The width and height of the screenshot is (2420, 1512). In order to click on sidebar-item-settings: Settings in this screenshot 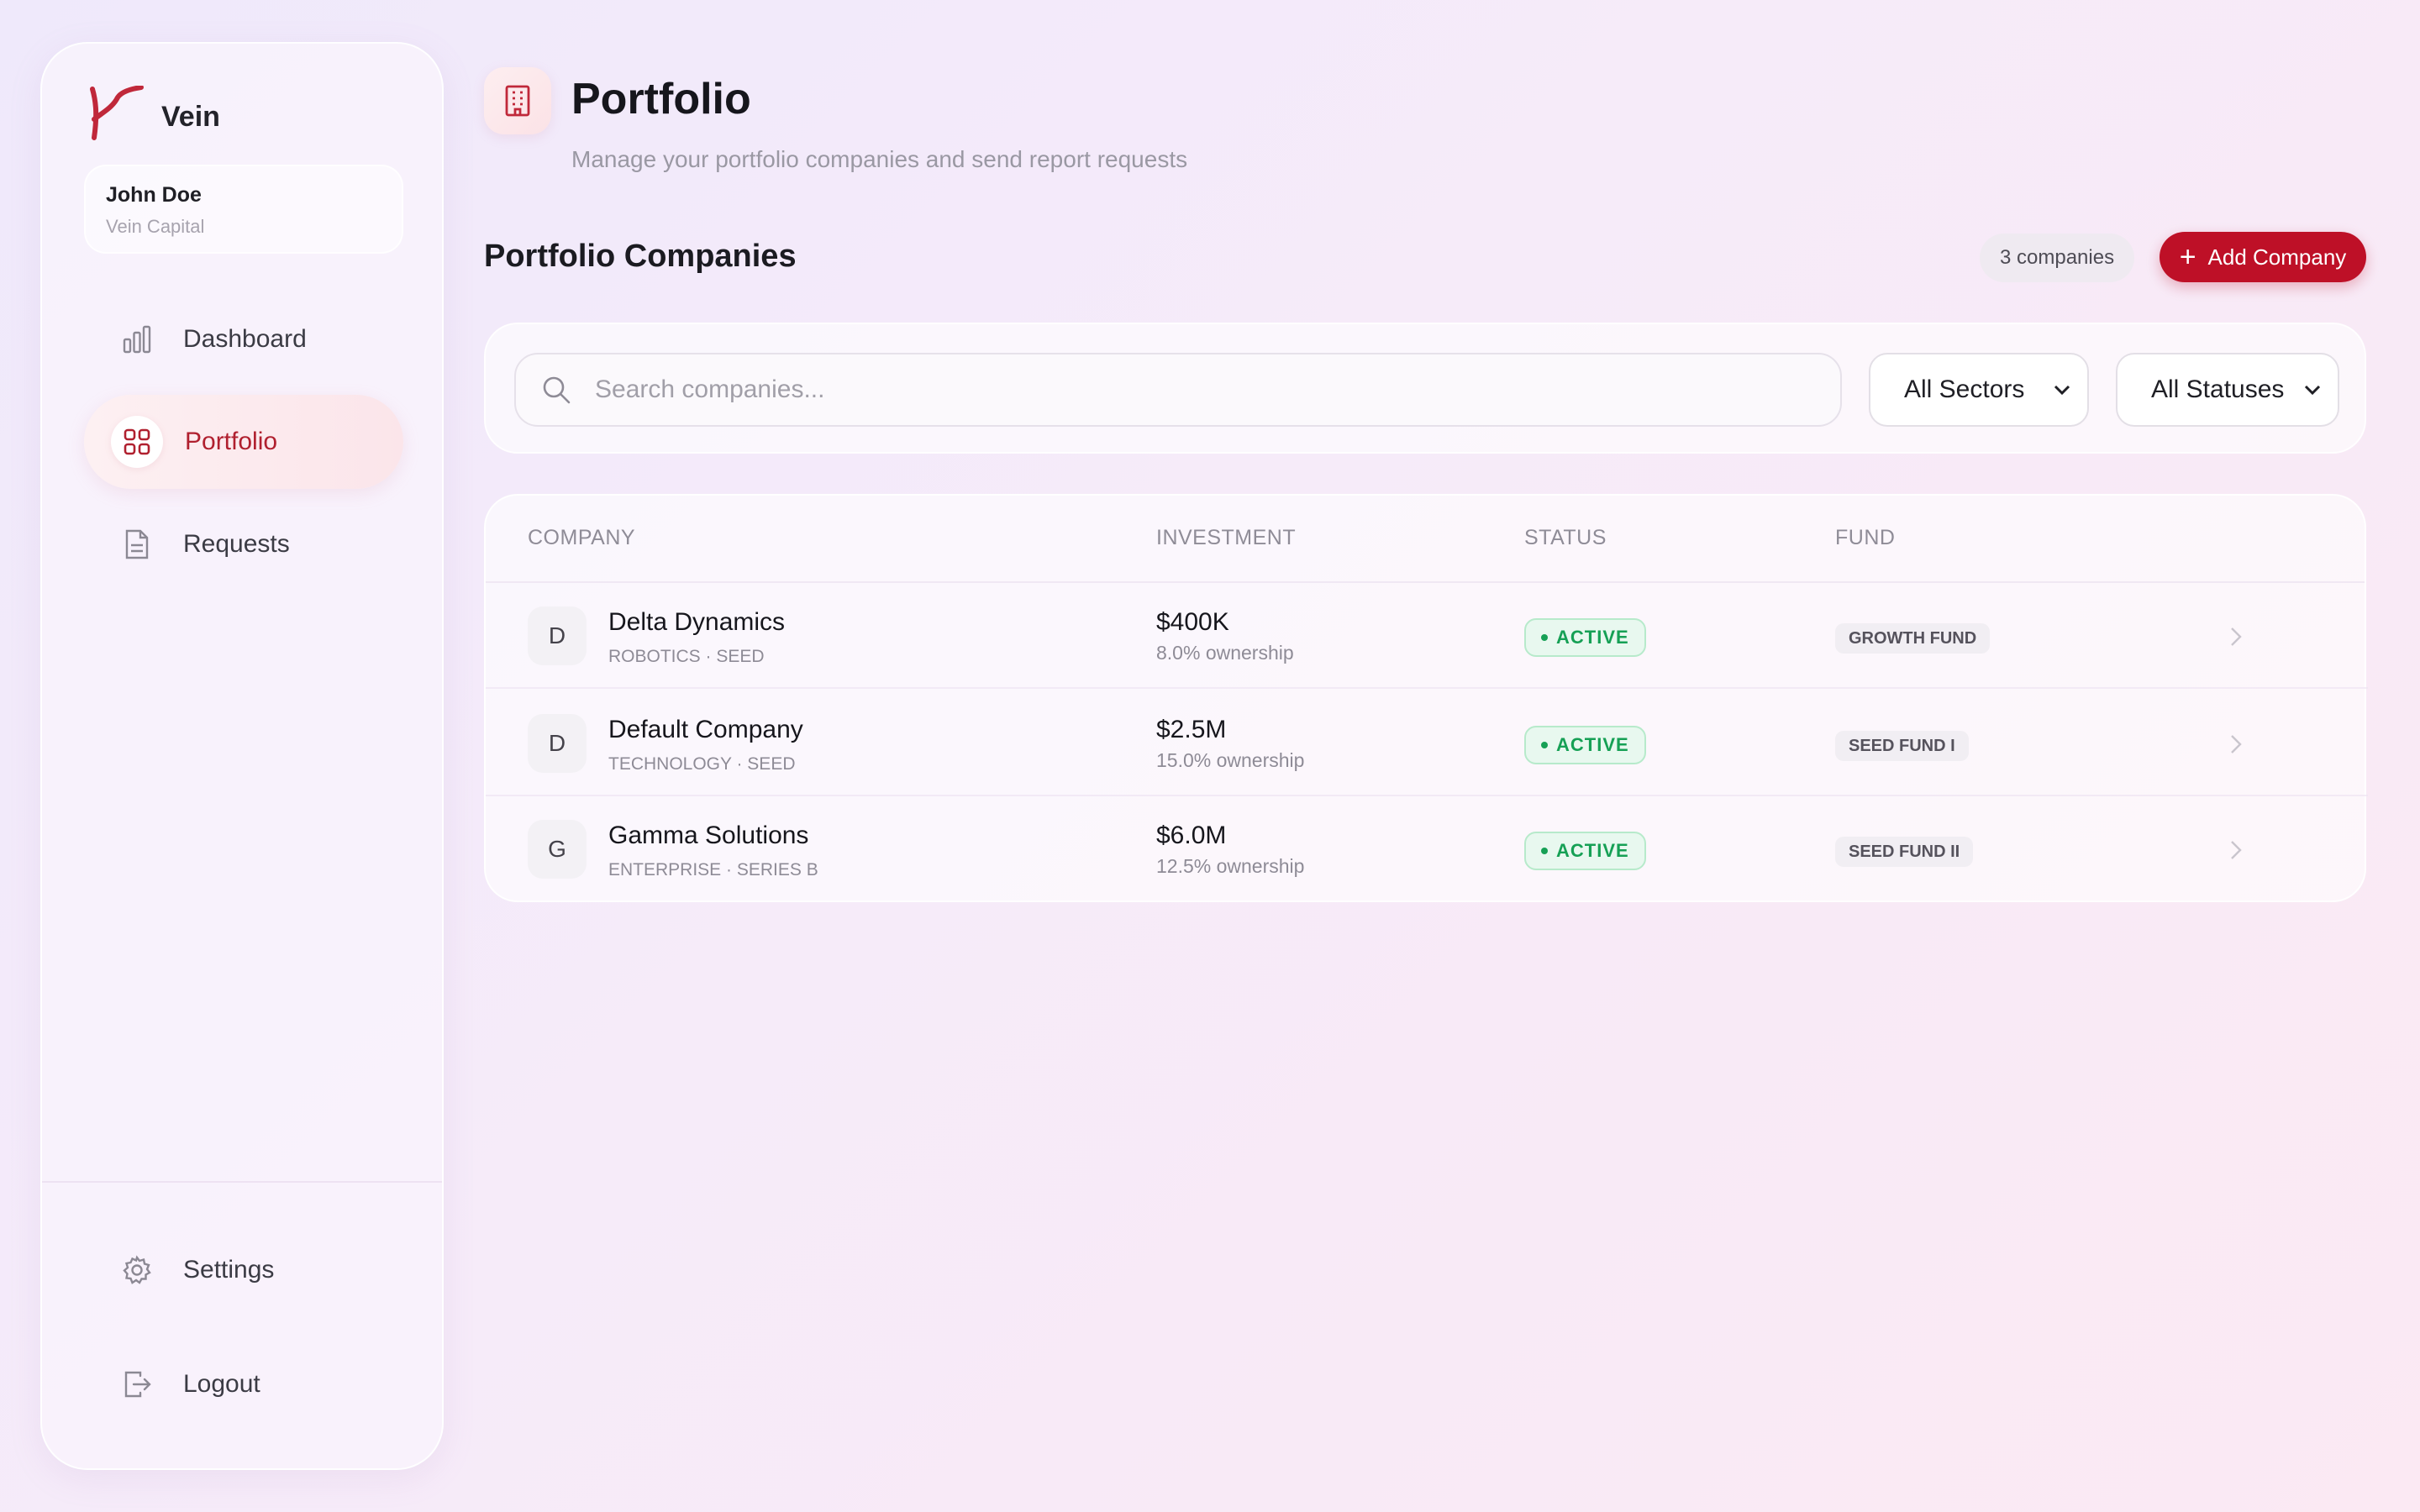, I will do `click(243, 1270)`.